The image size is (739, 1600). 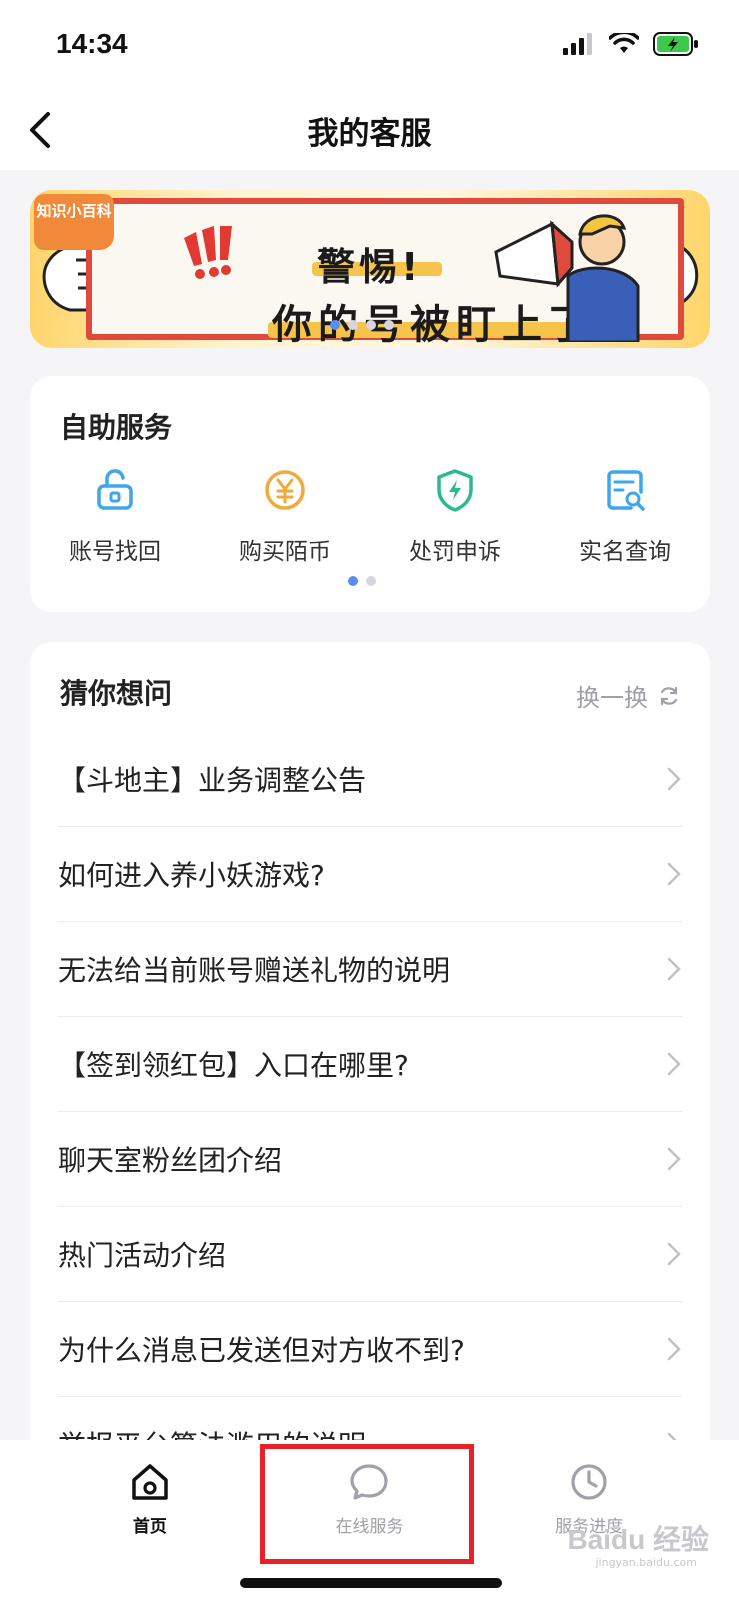 I want to click on signal-icon, so click(x=577, y=44).